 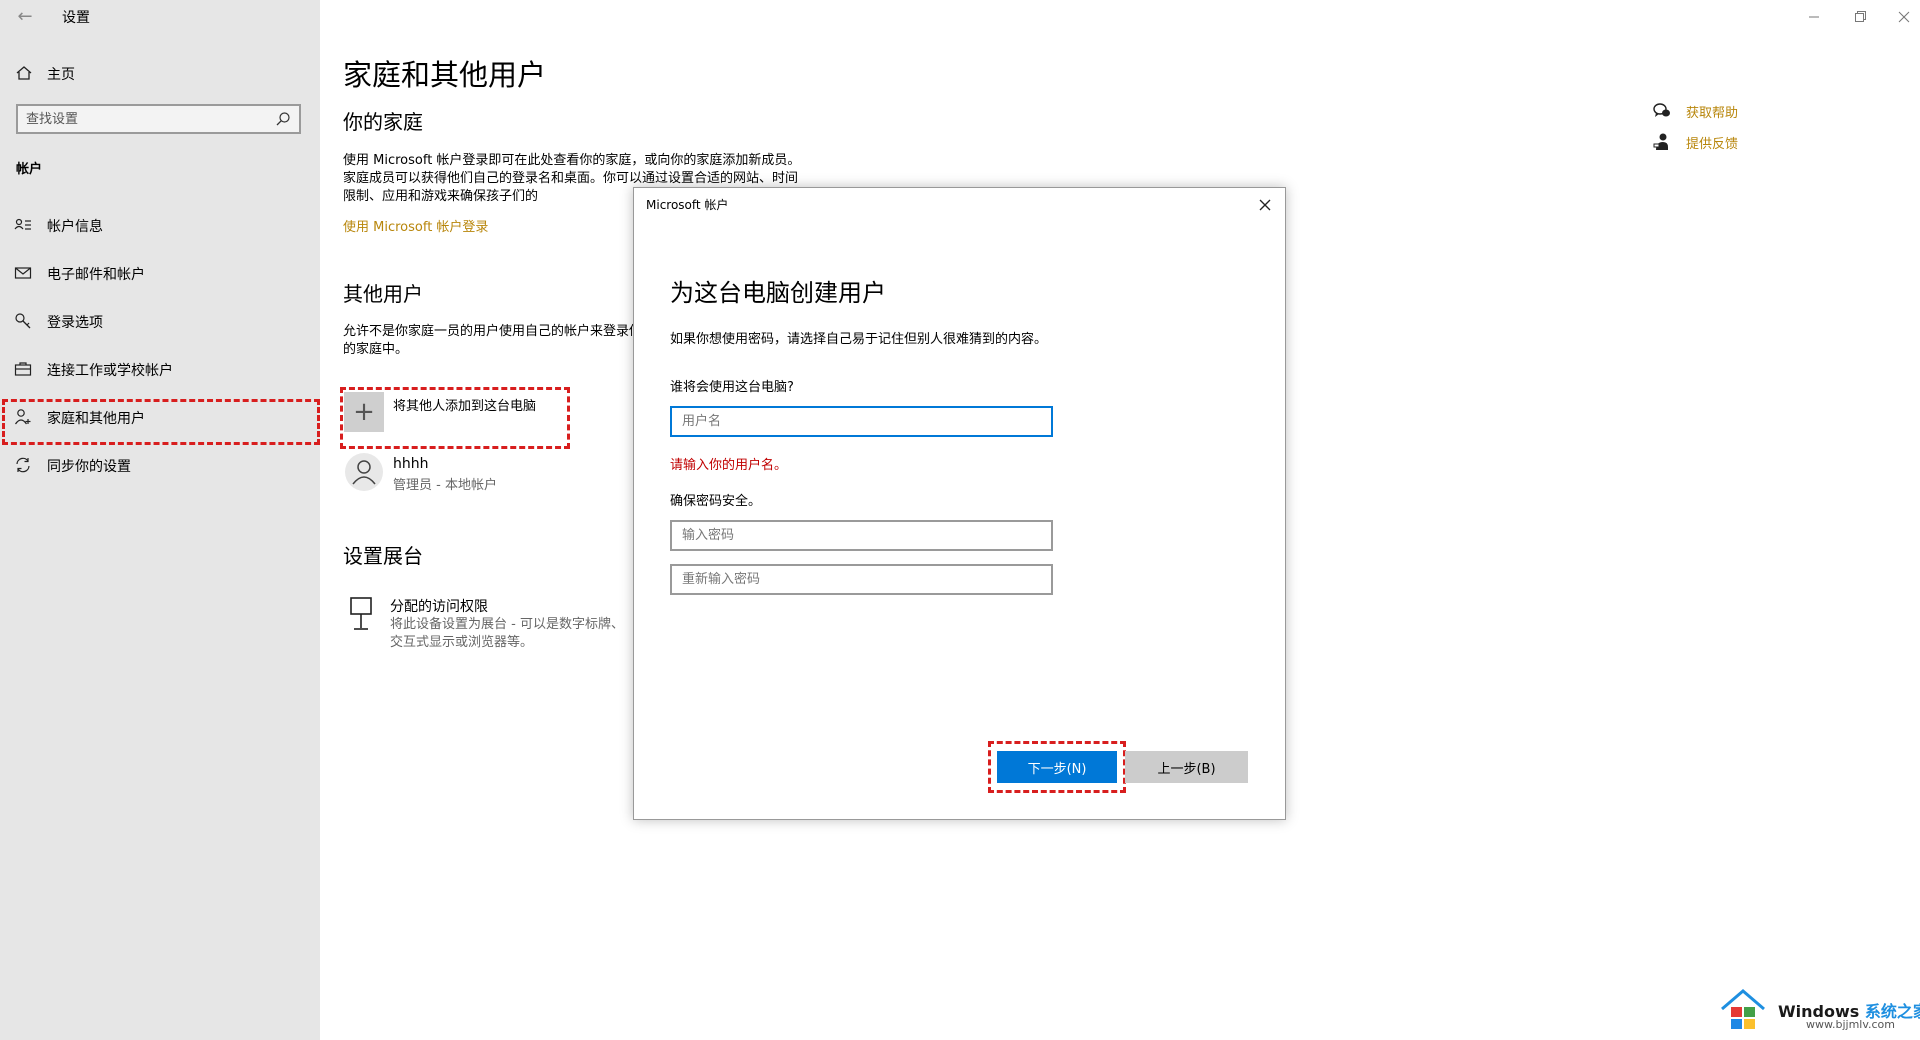 I want to click on dialog-intro: 如果你想使用密码，请选择自己易于记住但别人很难猜到的内容。, so click(x=859, y=339).